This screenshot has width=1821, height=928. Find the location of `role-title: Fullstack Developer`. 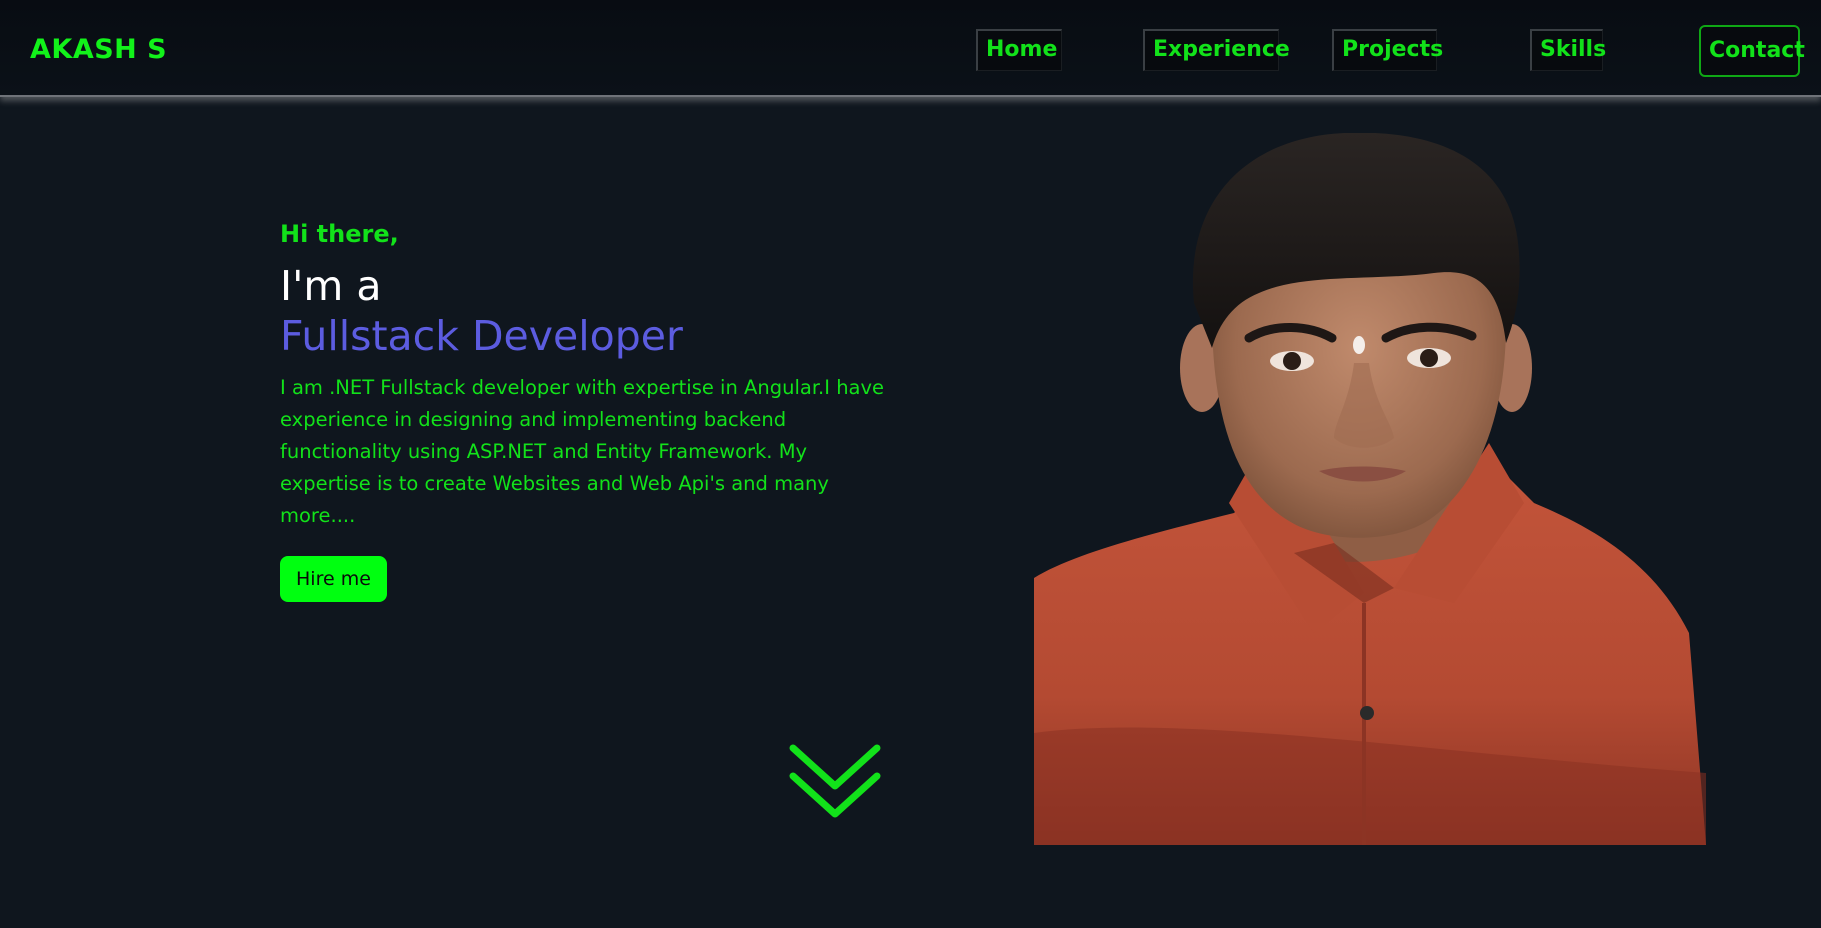

role-title: Fullstack Developer is located at coordinates (481, 336).